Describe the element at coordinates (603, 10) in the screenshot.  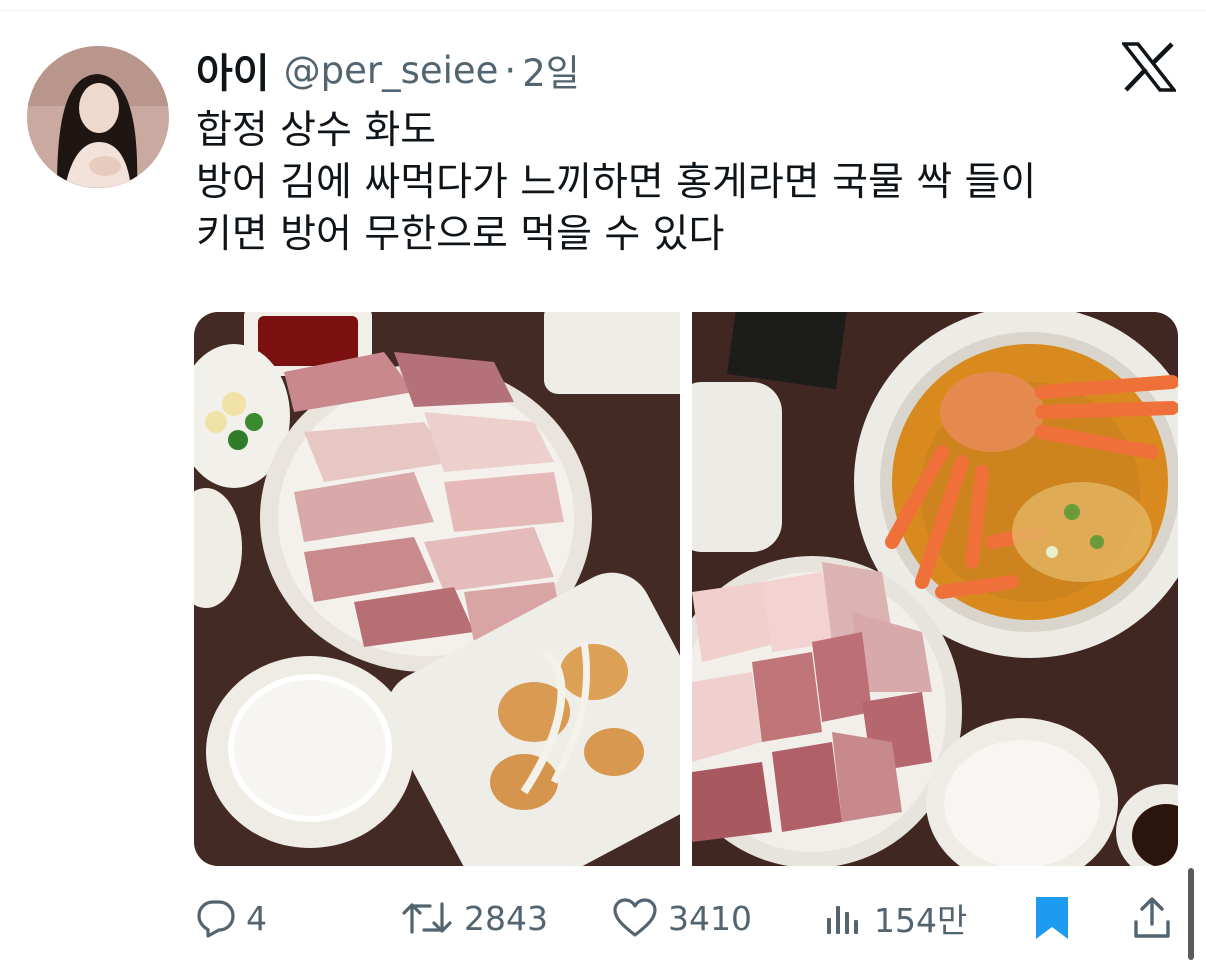
I see `top-divider` at that location.